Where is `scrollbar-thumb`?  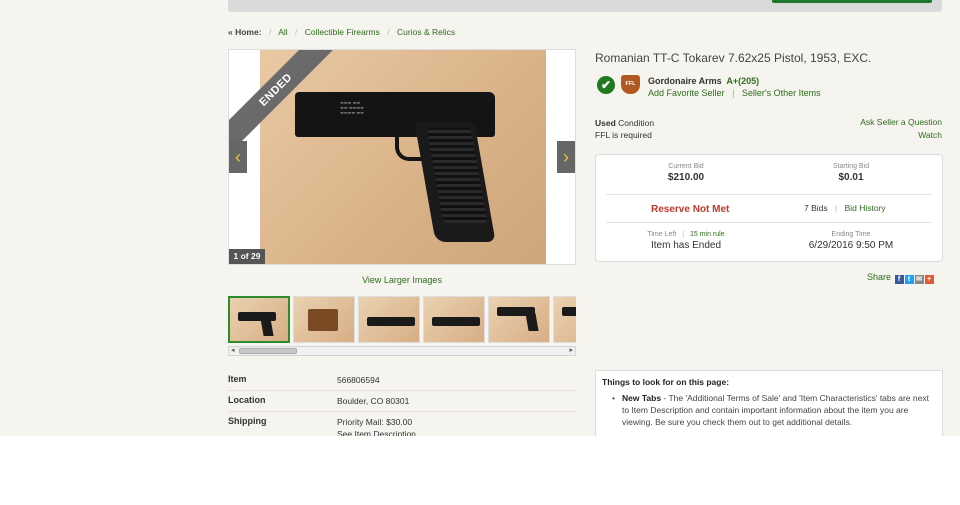 scrollbar-thumb is located at coordinates (268, 351).